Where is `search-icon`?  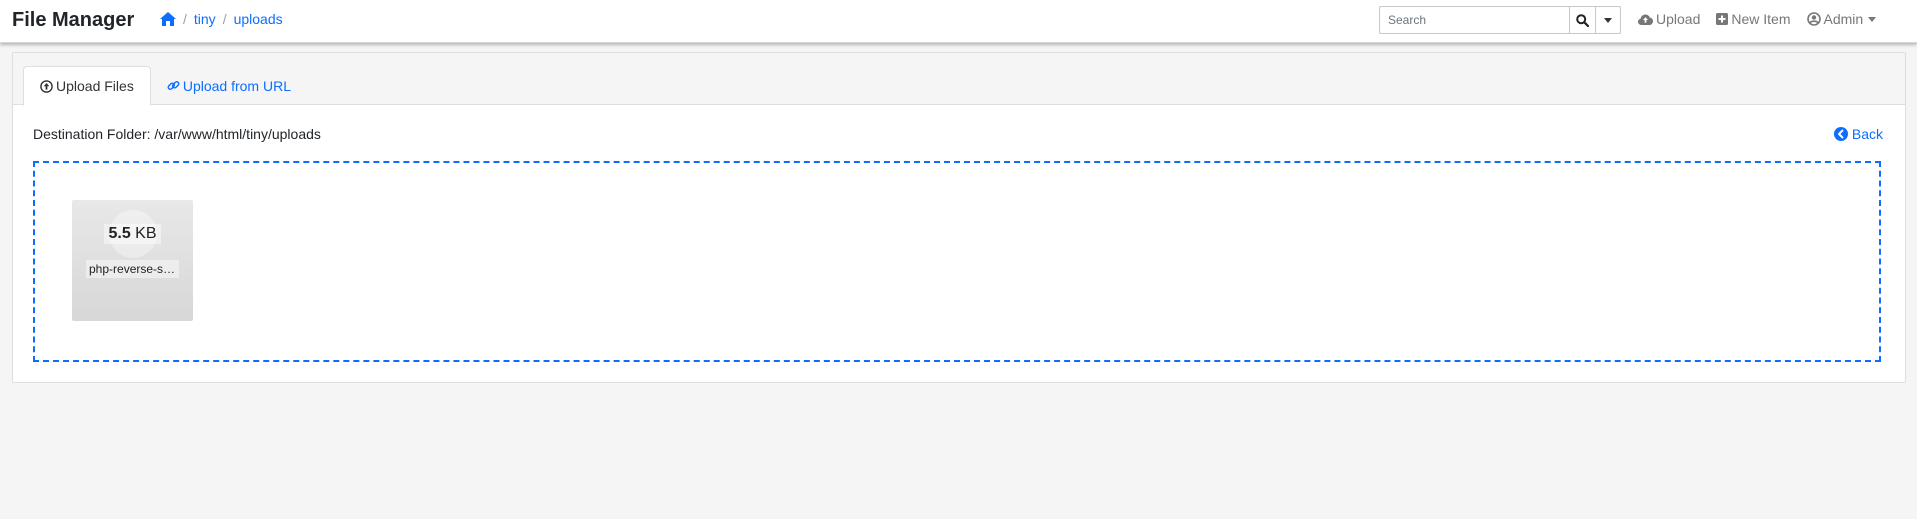
search-icon is located at coordinates (1582, 20).